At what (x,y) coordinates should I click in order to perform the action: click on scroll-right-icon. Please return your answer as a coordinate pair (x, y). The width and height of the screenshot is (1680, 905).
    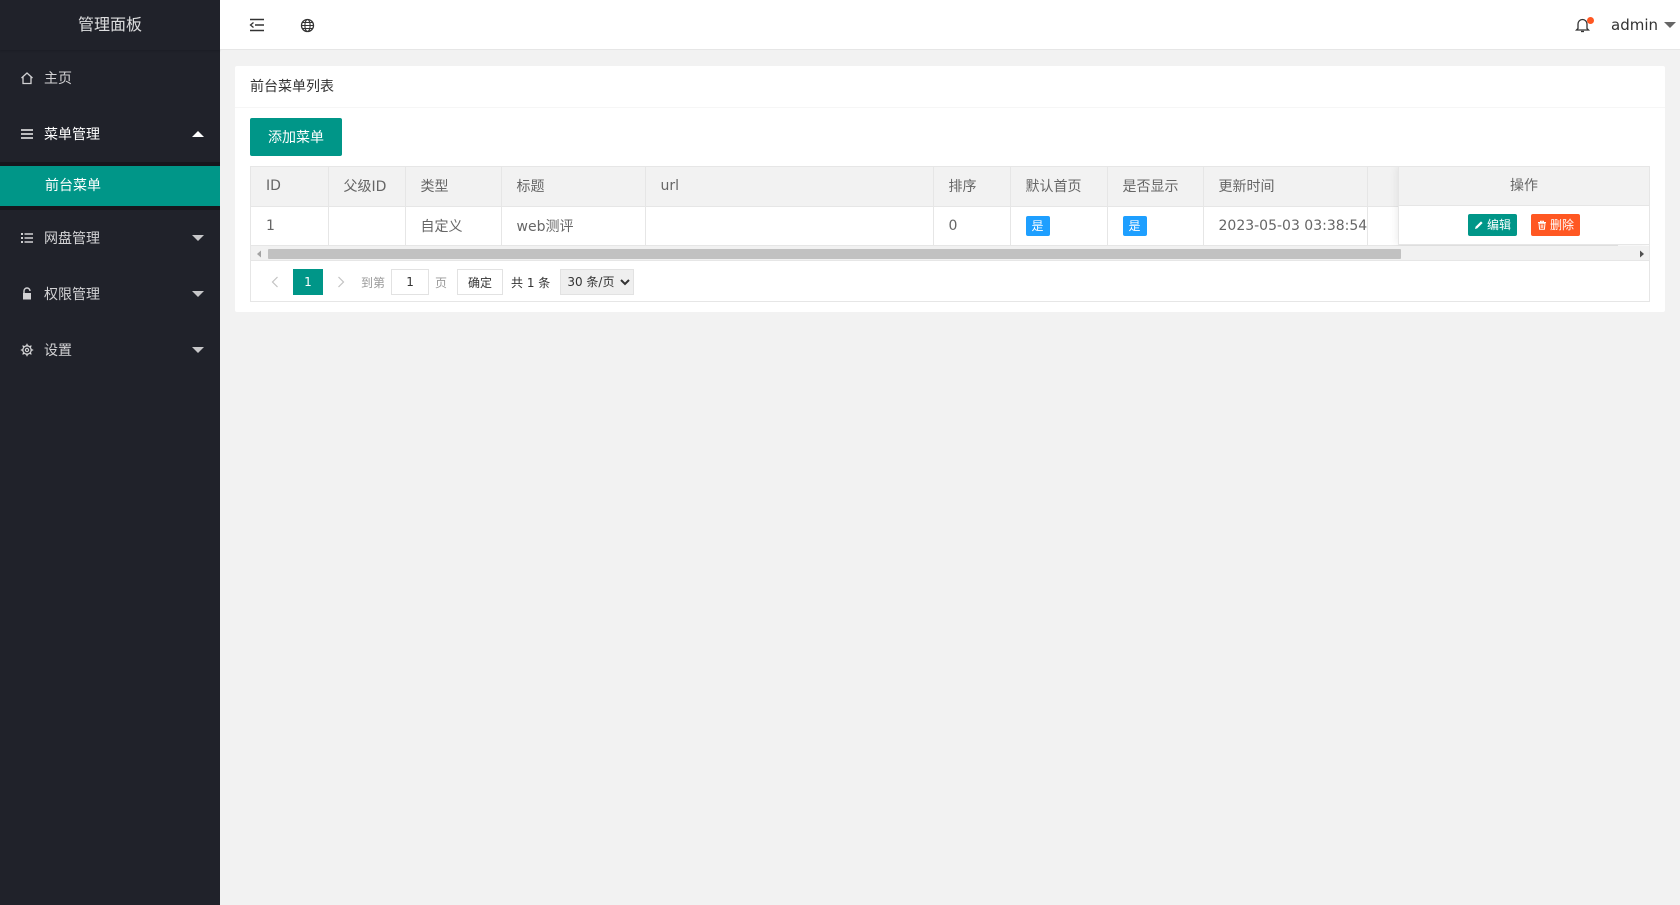
    Looking at the image, I should click on (1641, 253).